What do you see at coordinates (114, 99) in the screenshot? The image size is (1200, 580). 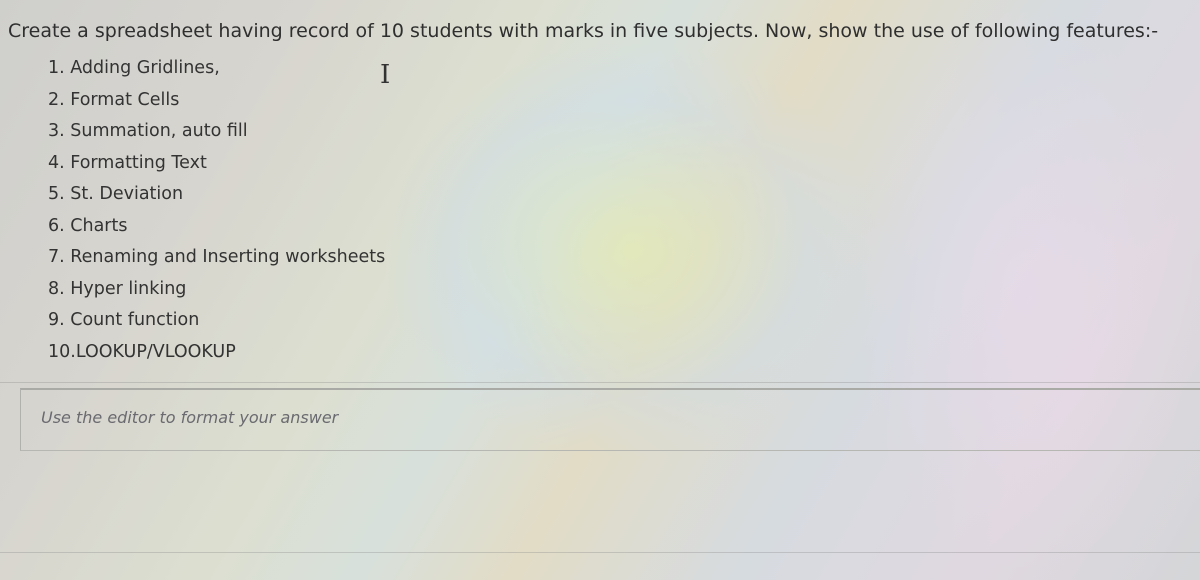 I see `feature-item: 2. Format Cells` at bounding box center [114, 99].